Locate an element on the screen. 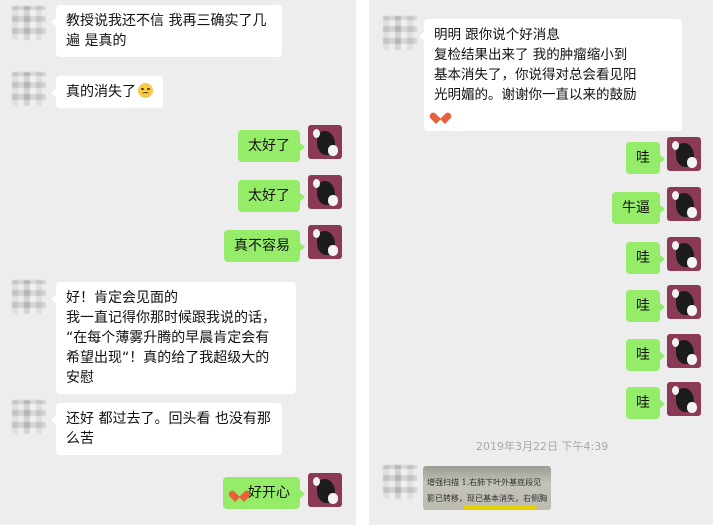 This screenshot has height=525, width=713. incoming-message: 还好 都过去了。回头看 也没有那 么苦 is located at coordinates (166, 429).